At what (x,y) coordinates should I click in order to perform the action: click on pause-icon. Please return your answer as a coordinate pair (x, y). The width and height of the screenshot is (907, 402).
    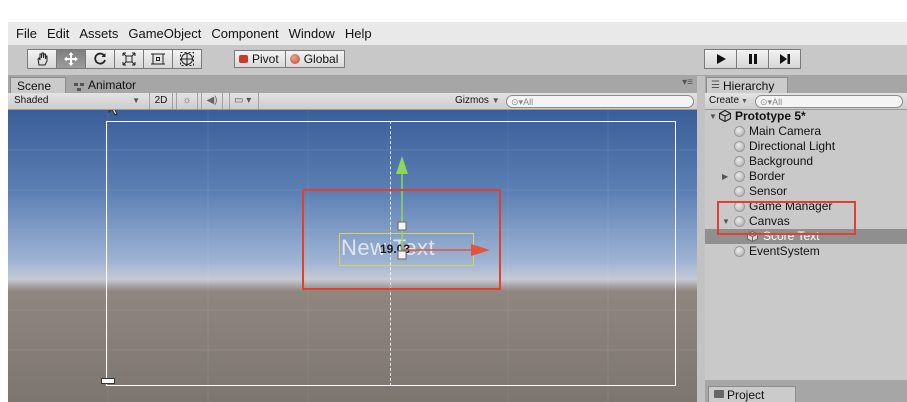
    Looking at the image, I should click on (752, 59).